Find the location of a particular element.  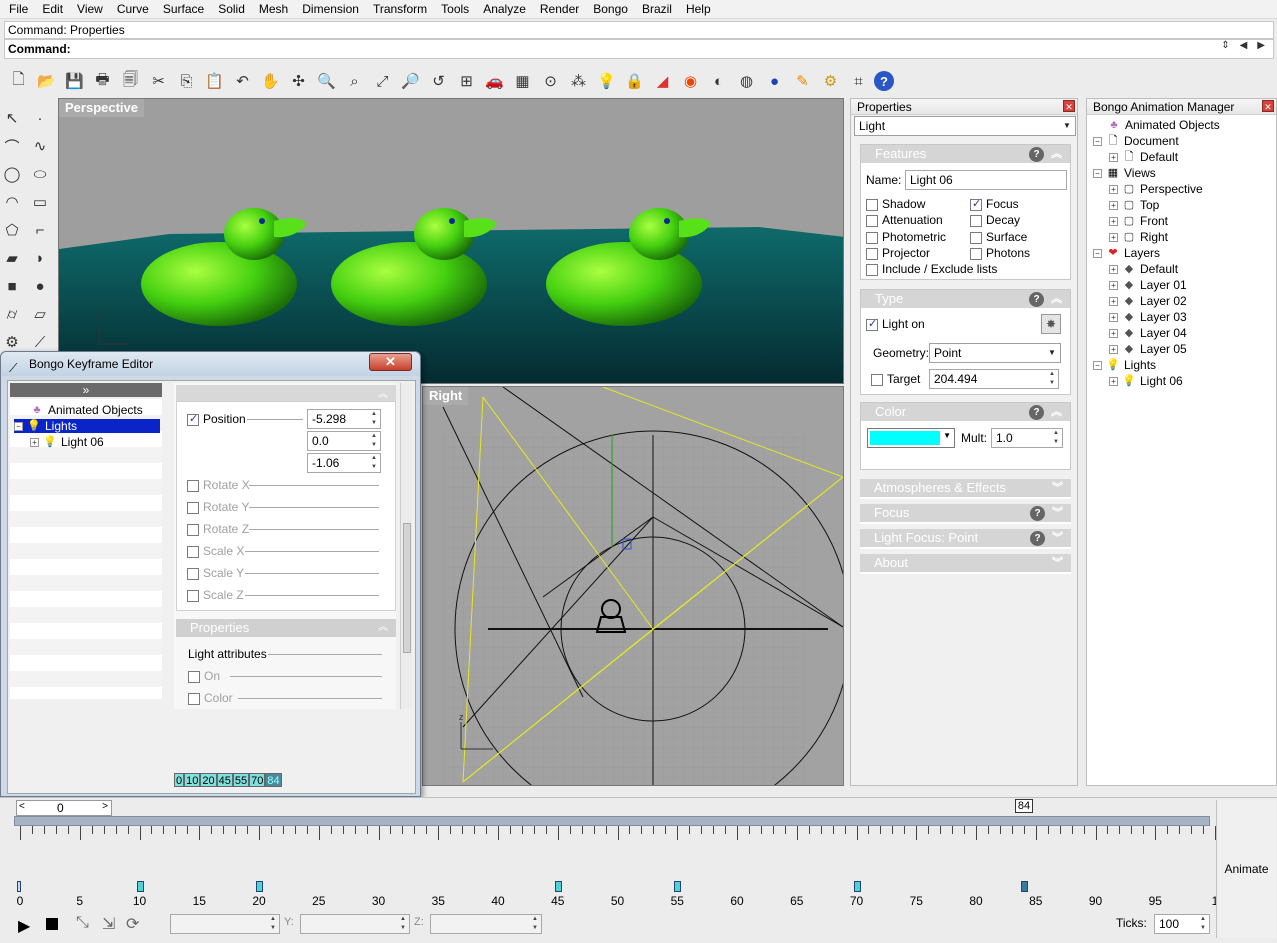

pan-hand-icon: ✋ is located at coordinates (270, 81).